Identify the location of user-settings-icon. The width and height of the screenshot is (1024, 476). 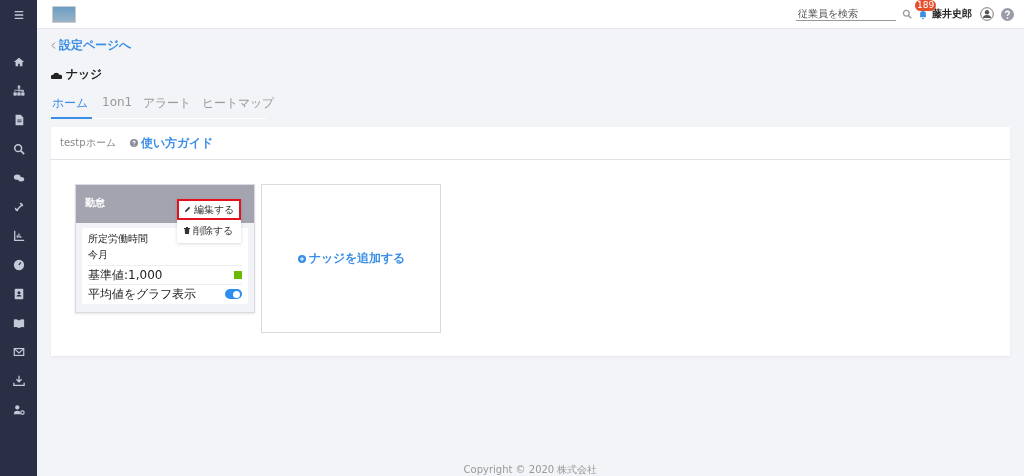
(18, 409).